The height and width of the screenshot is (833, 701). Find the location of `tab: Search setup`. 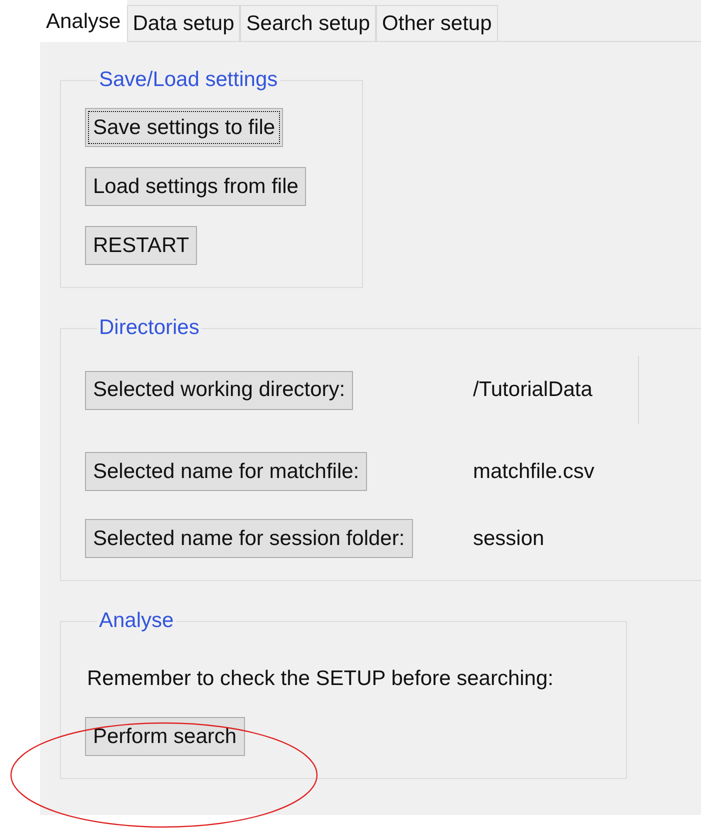

tab: Search setup is located at coordinates (308, 23).